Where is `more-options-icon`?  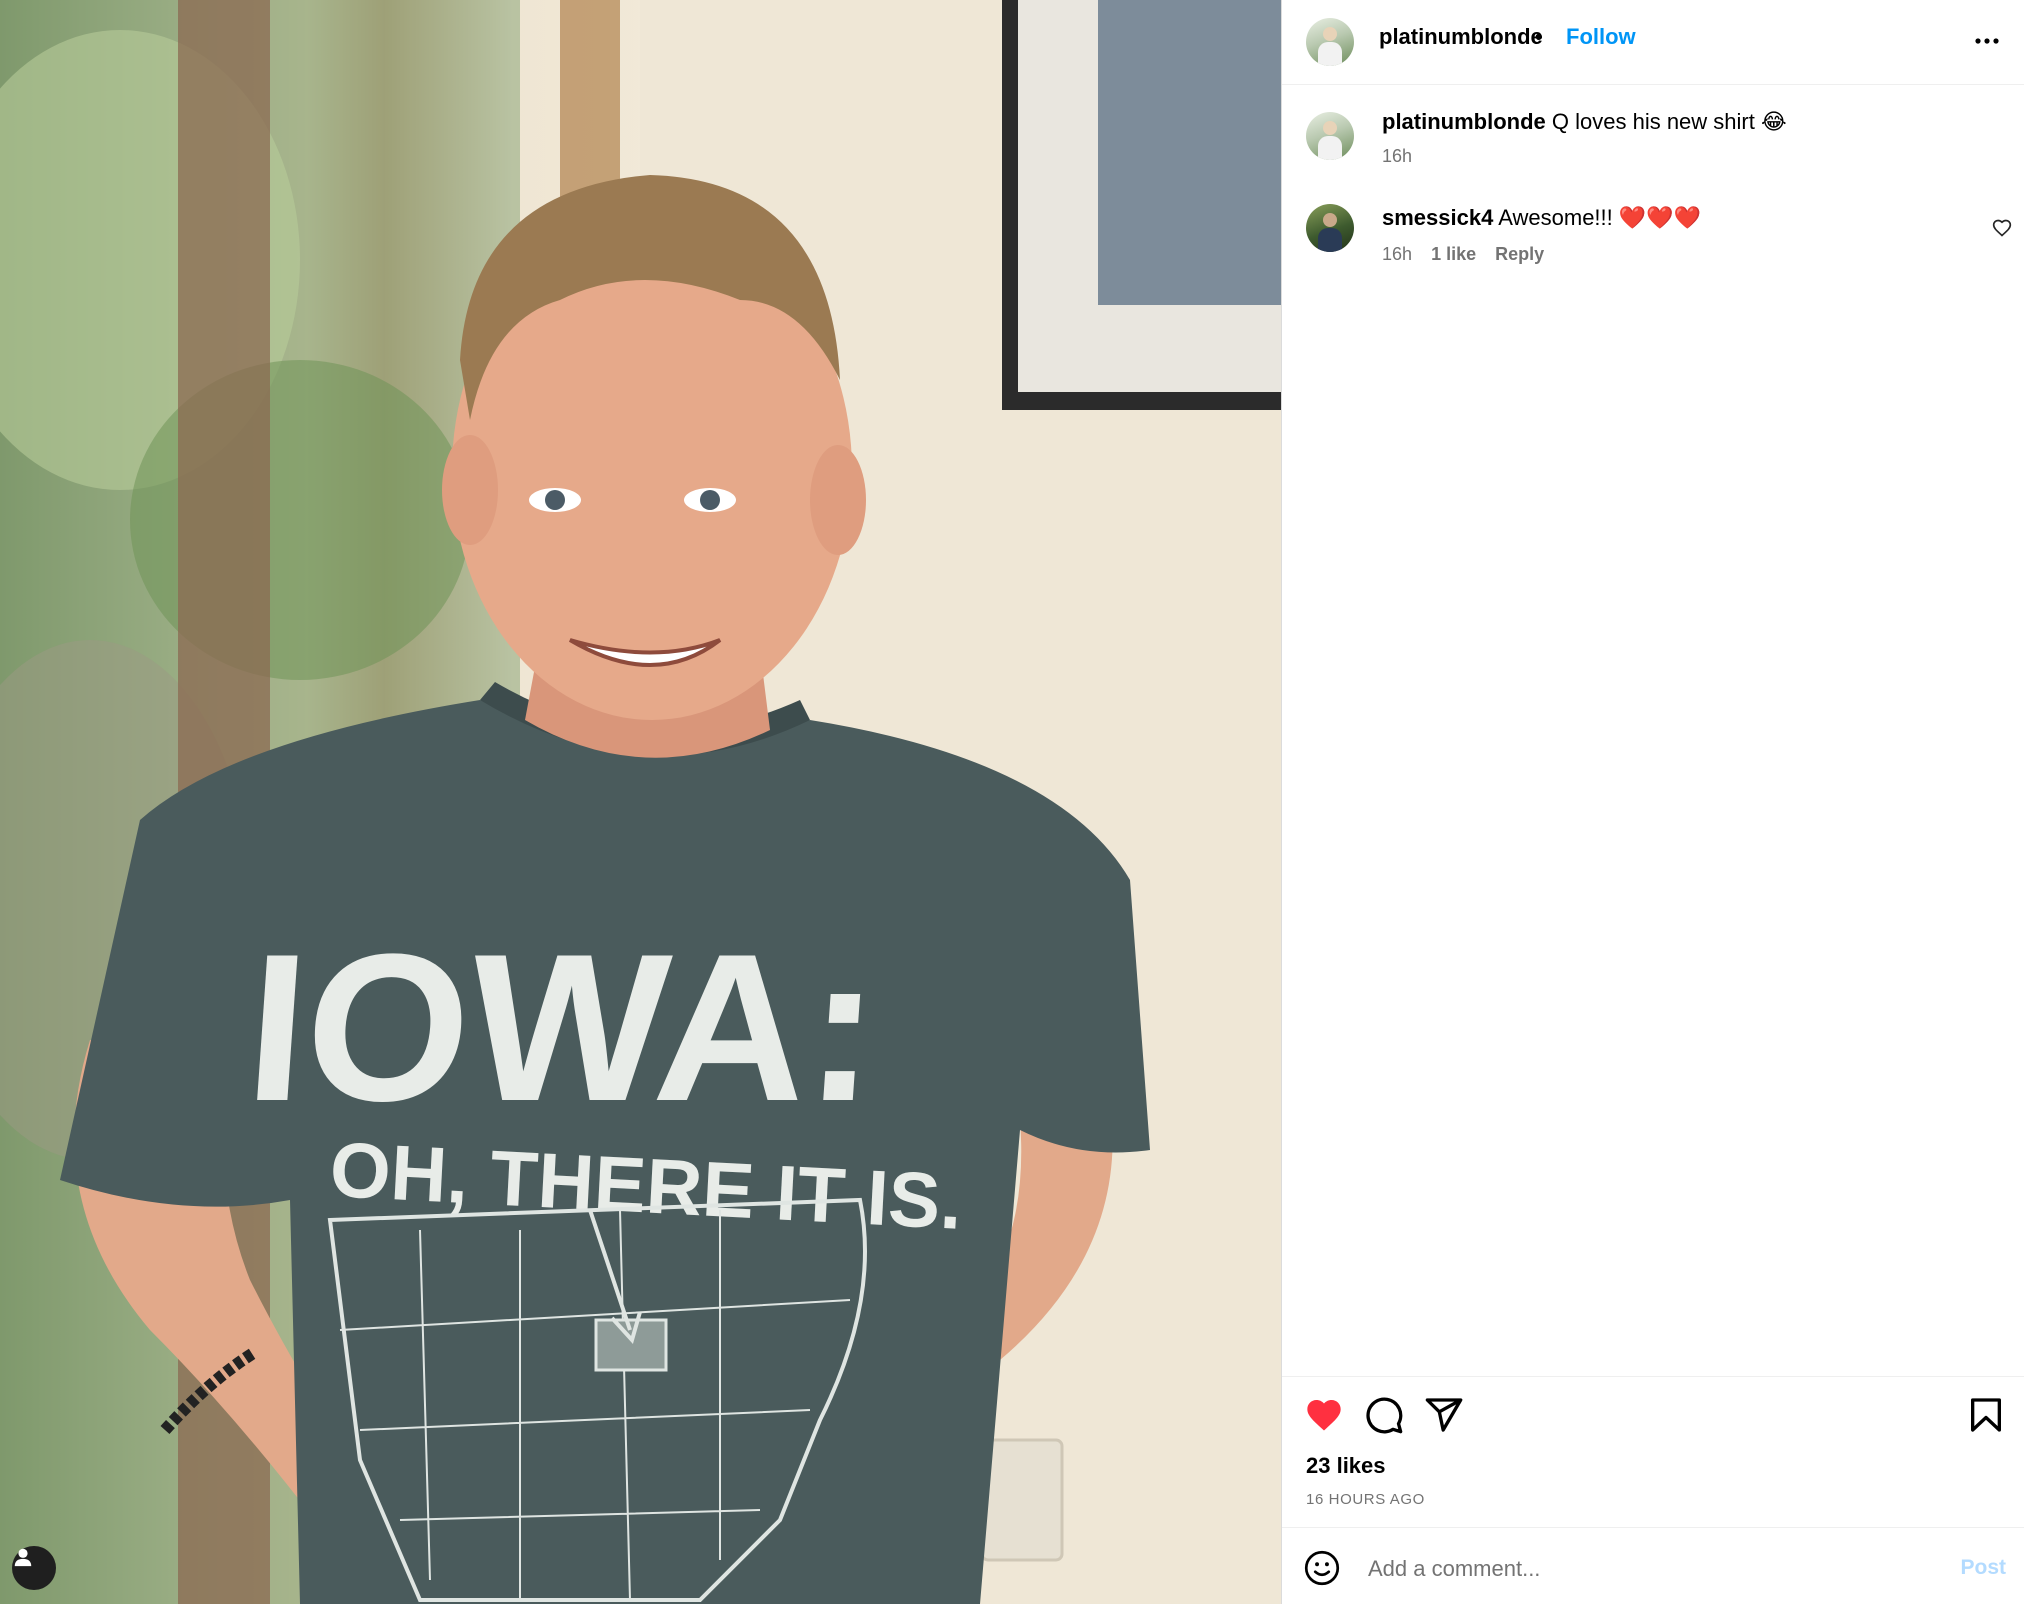 more-options-icon is located at coordinates (1987, 41).